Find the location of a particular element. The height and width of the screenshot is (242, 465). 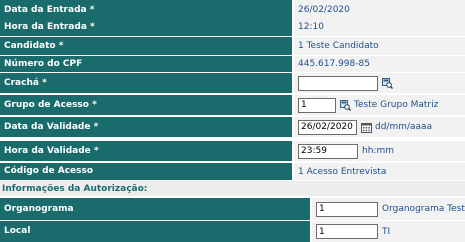

grupo-acesso-description: Teste Grupo Matriz is located at coordinates (396, 105).